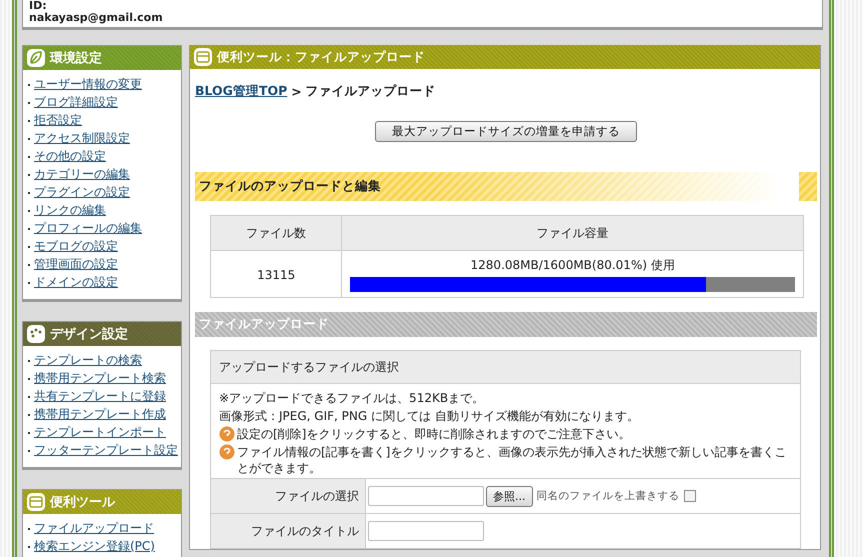 This screenshot has height=557, width=863. Describe the element at coordinates (100, 378) in the screenshot. I see `sidebar-link: 携帯用テンプレート検索` at that location.